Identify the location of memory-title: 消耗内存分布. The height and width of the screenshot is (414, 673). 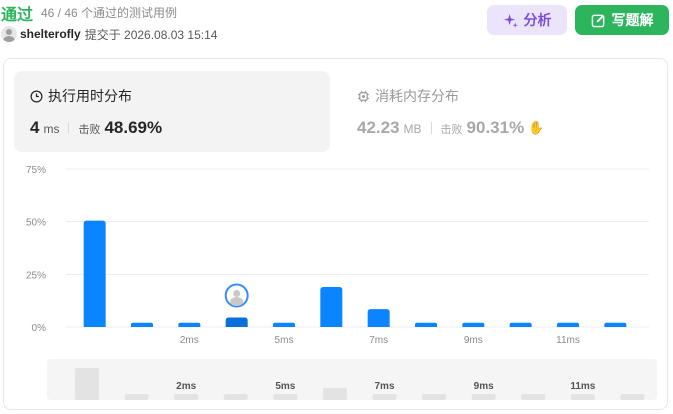
(408, 96).